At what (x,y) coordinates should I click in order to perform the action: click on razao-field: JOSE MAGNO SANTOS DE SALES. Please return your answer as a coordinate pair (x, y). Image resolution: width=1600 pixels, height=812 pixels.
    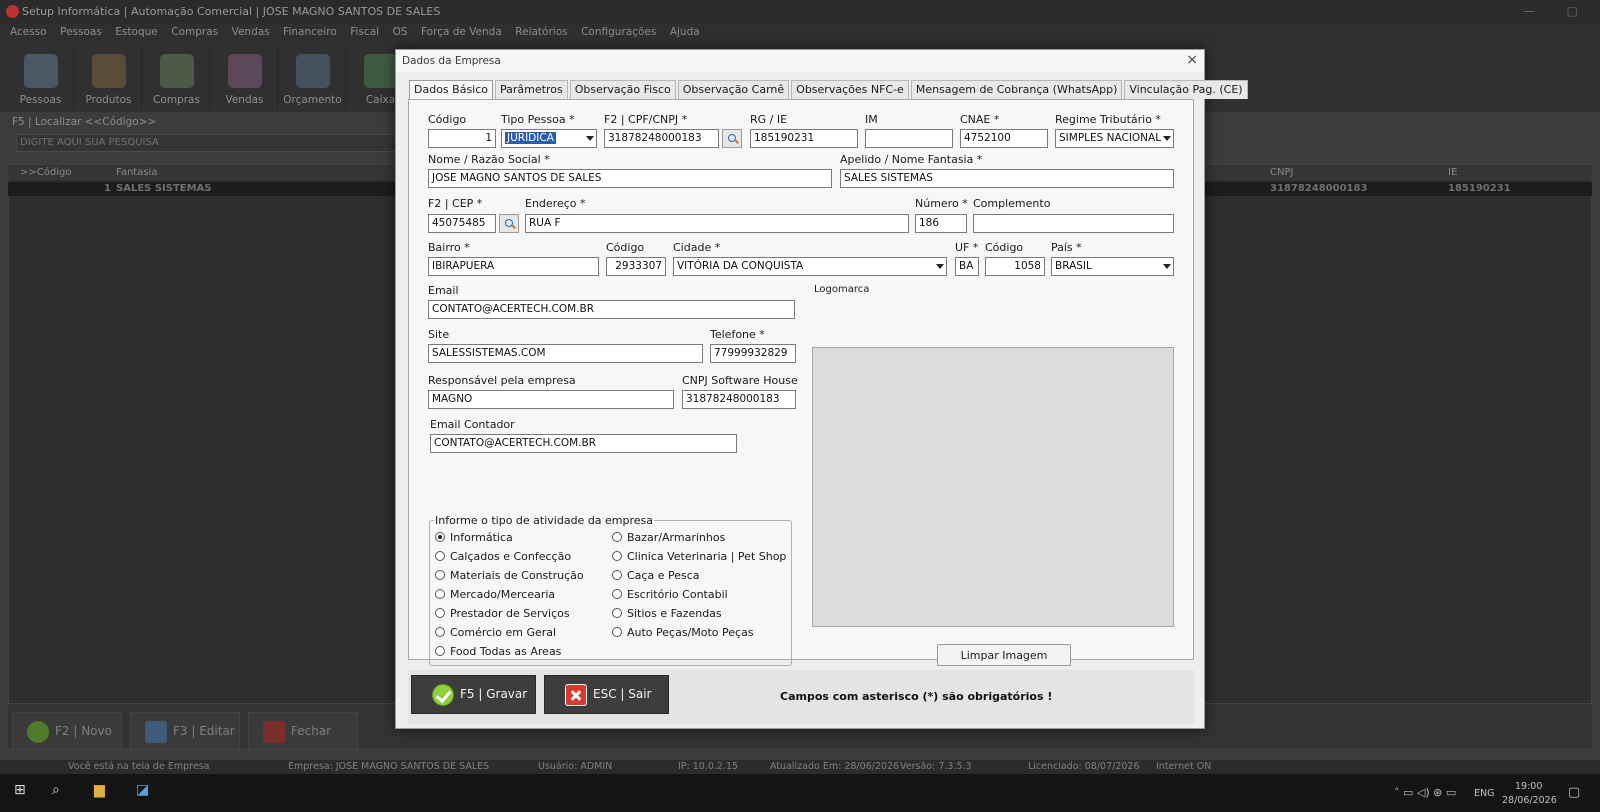
    Looking at the image, I should click on (630, 178).